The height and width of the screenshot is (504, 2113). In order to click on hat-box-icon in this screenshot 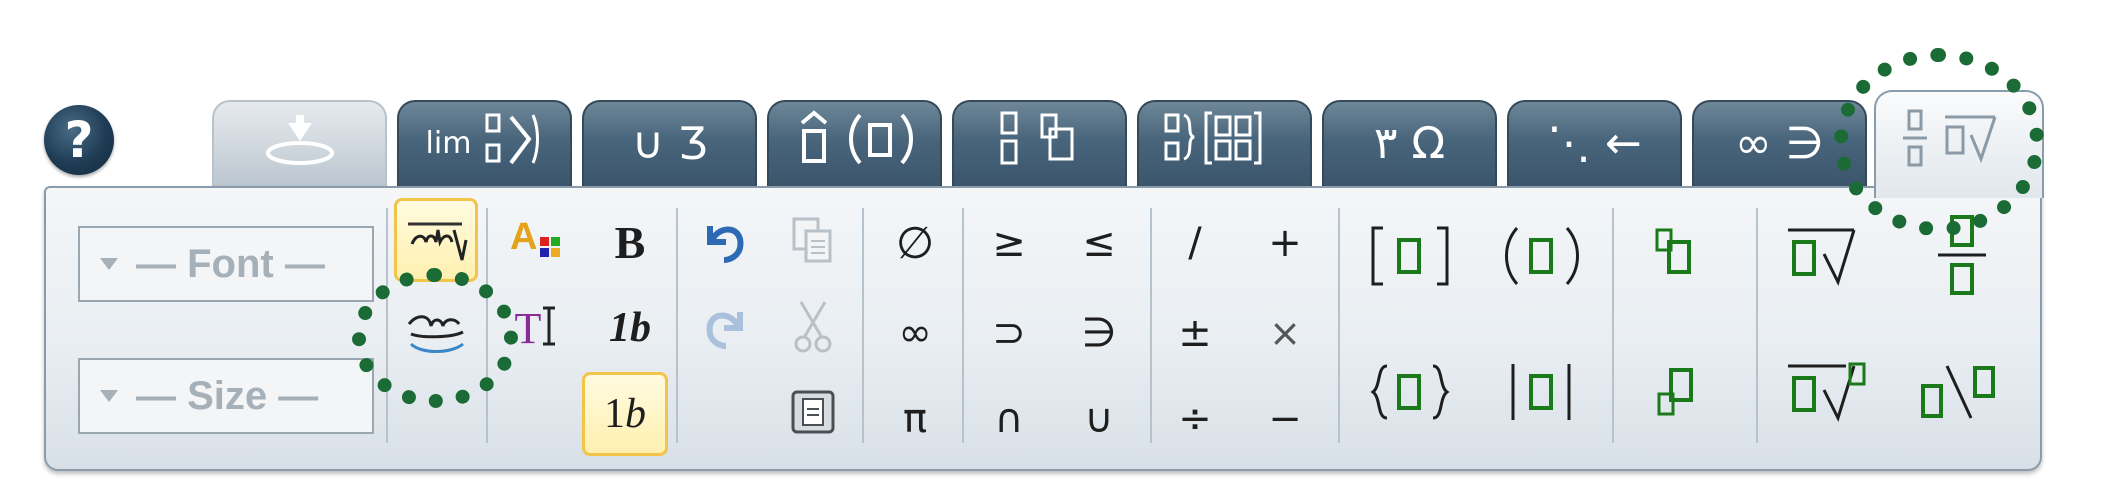, I will do `click(814, 144)`.